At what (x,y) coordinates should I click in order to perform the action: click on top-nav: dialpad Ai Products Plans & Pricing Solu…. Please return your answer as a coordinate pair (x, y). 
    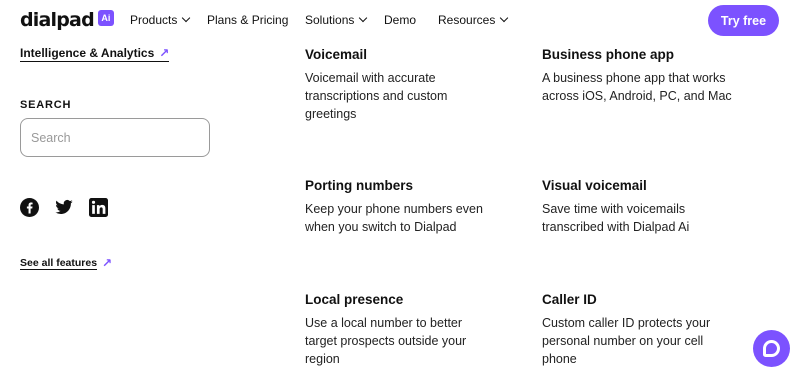
    Looking at the image, I should click on (400, 21).